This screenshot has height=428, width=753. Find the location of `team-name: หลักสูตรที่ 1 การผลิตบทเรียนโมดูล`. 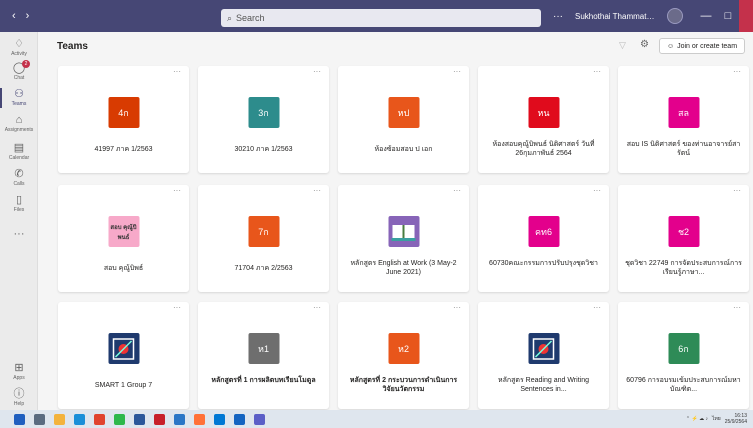

team-name: หลักสูตรที่ 1 การผลิตบทเรียนโมดูล is located at coordinates (263, 380).